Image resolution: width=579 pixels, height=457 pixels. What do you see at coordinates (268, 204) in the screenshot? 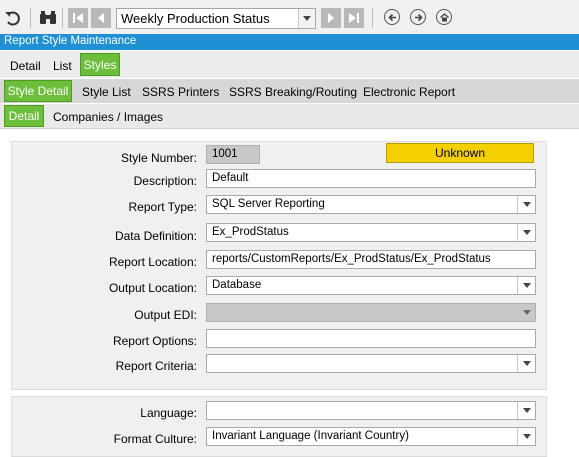
I see `report-type-value: SQL Server Reporting` at bounding box center [268, 204].